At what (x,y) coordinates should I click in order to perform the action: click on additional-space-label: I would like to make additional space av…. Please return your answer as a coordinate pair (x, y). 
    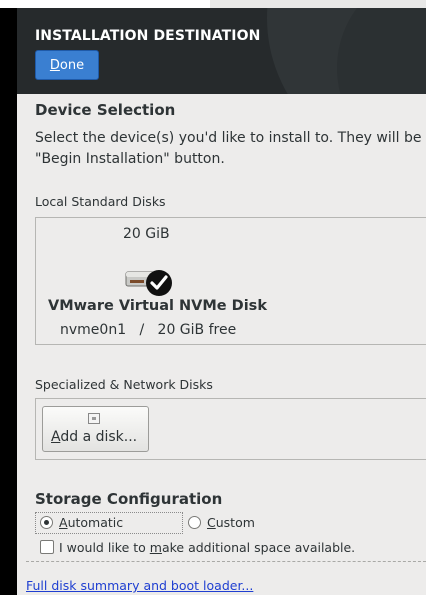
    Looking at the image, I should click on (207, 547).